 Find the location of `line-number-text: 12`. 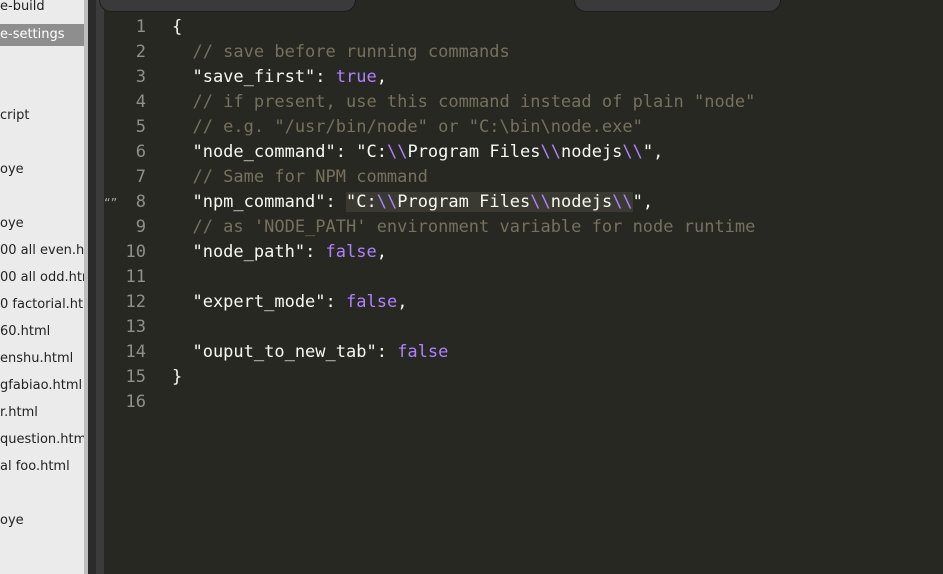

line-number-text: 12 is located at coordinates (135, 302).